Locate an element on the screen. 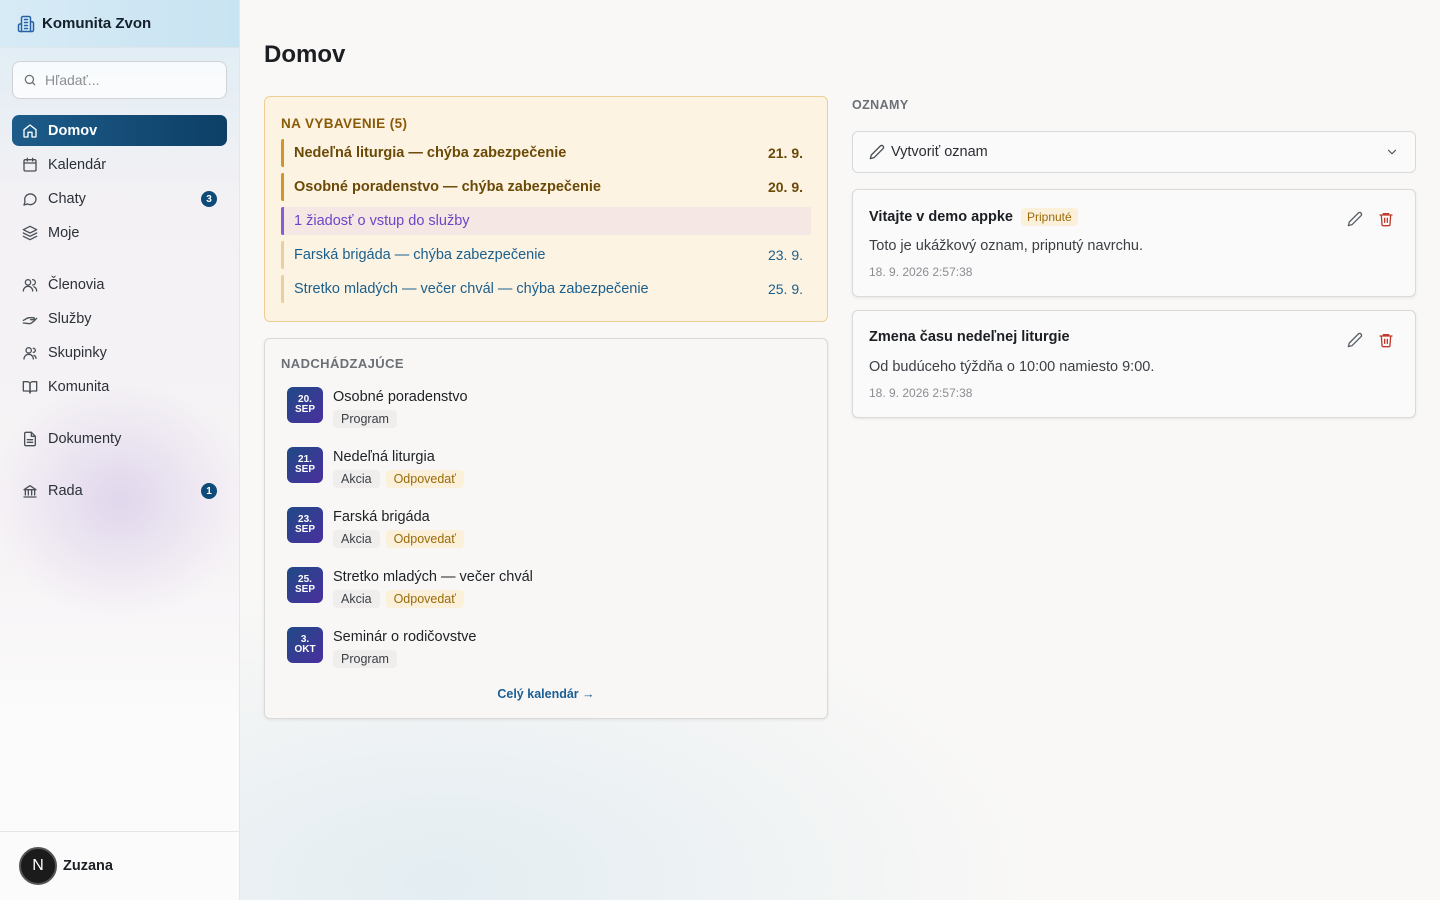 This screenshot has height=900, width=1440. sidebar-item-label: Služby is located at coordinates (70, 318).